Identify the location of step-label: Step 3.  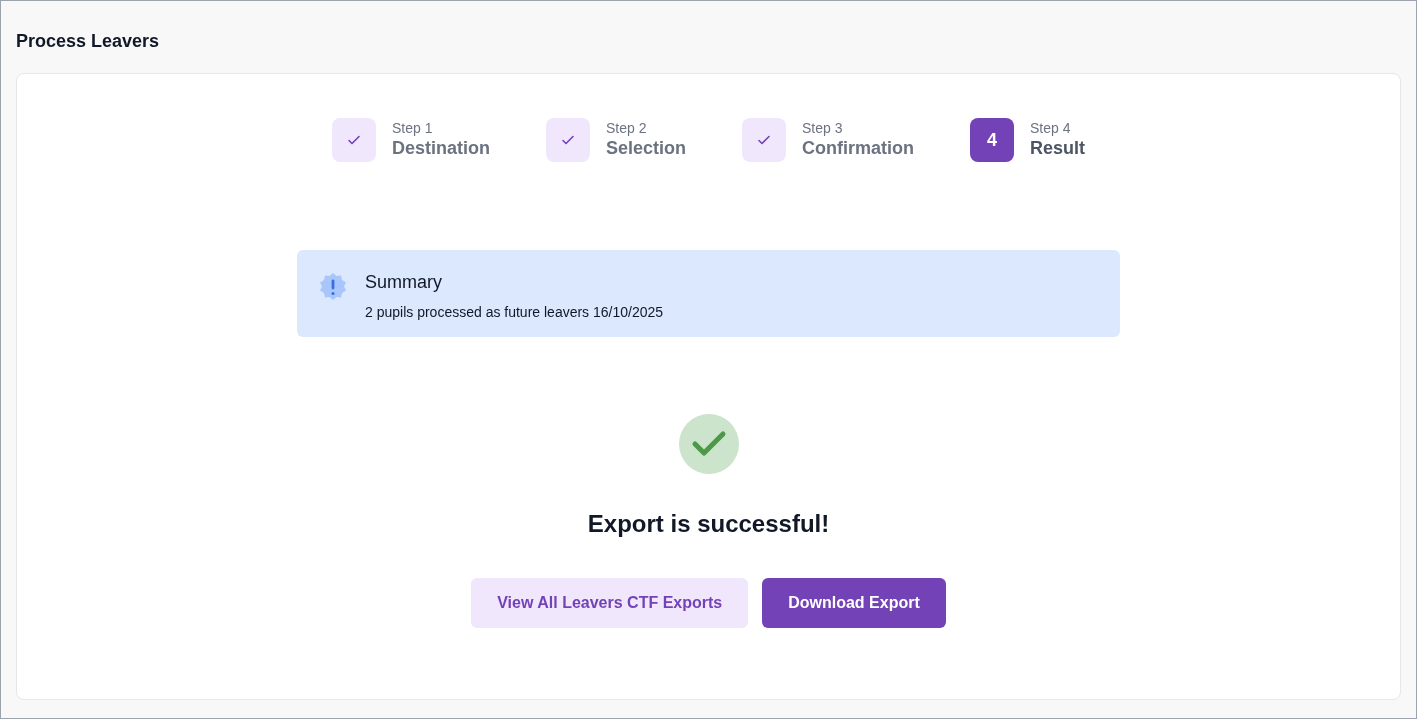
(823, 128).